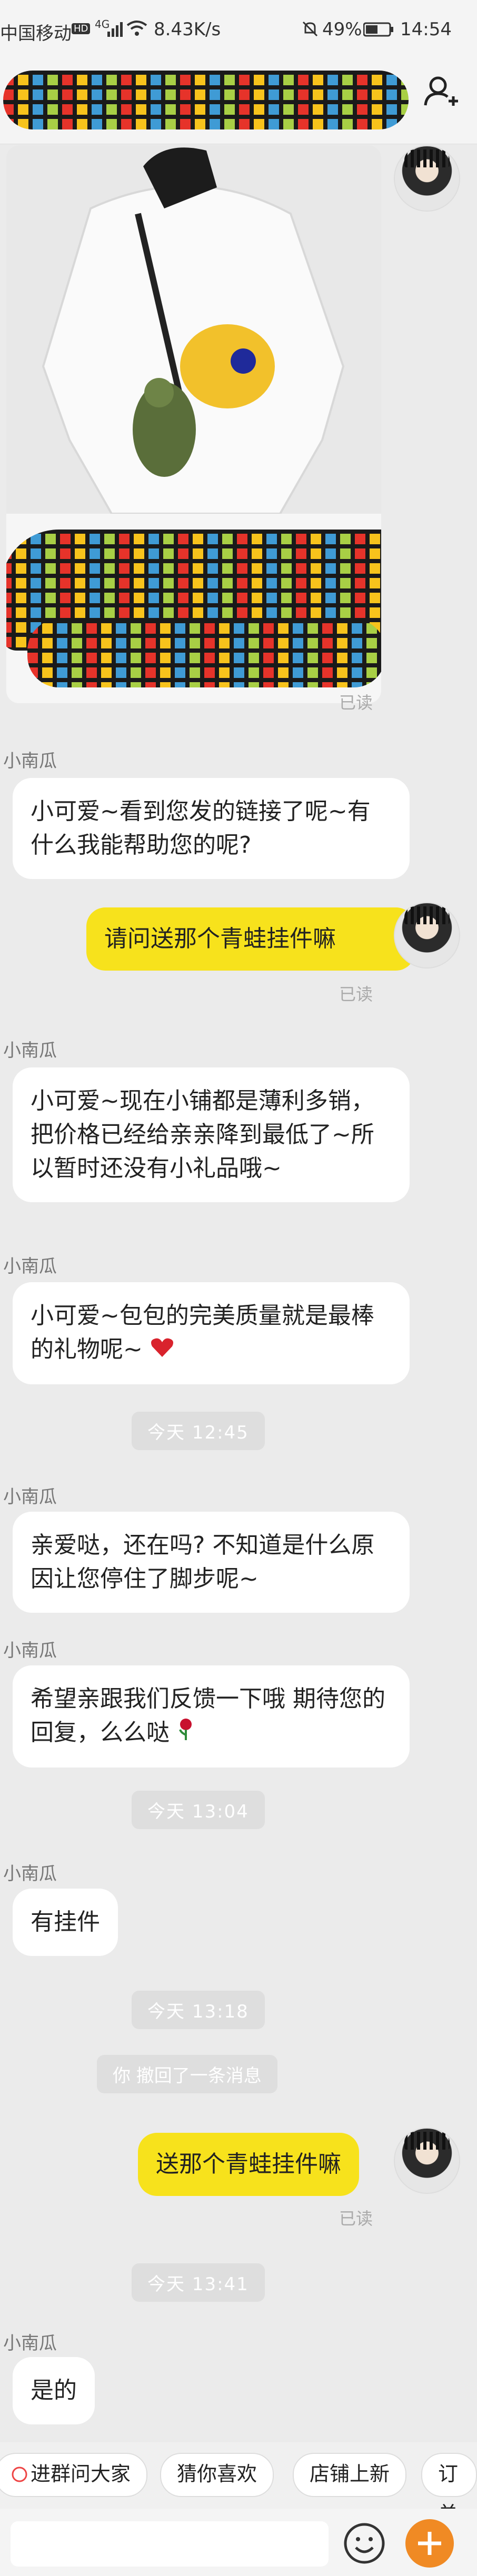 Image resolution: width=477 pixels, height=2576 pixels. I want to click on timestamp: 今天 12:45, so click(199, 1431).